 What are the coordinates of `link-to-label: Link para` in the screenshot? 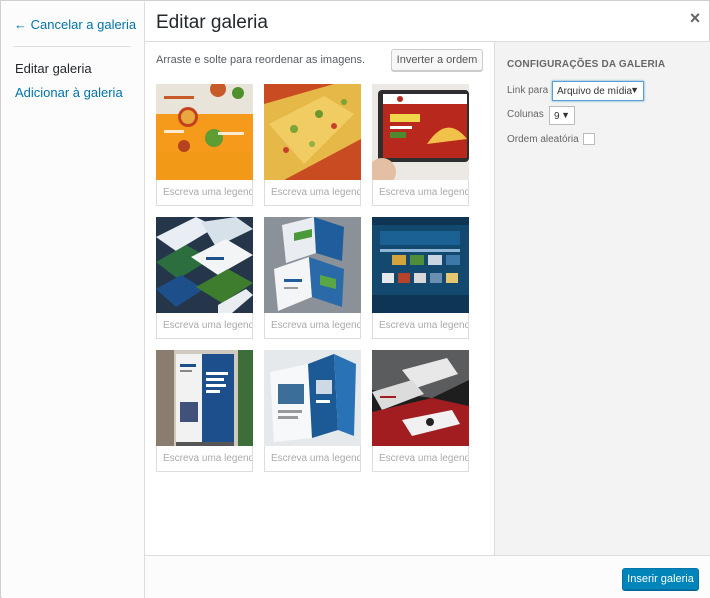 It's located at (528, 90).